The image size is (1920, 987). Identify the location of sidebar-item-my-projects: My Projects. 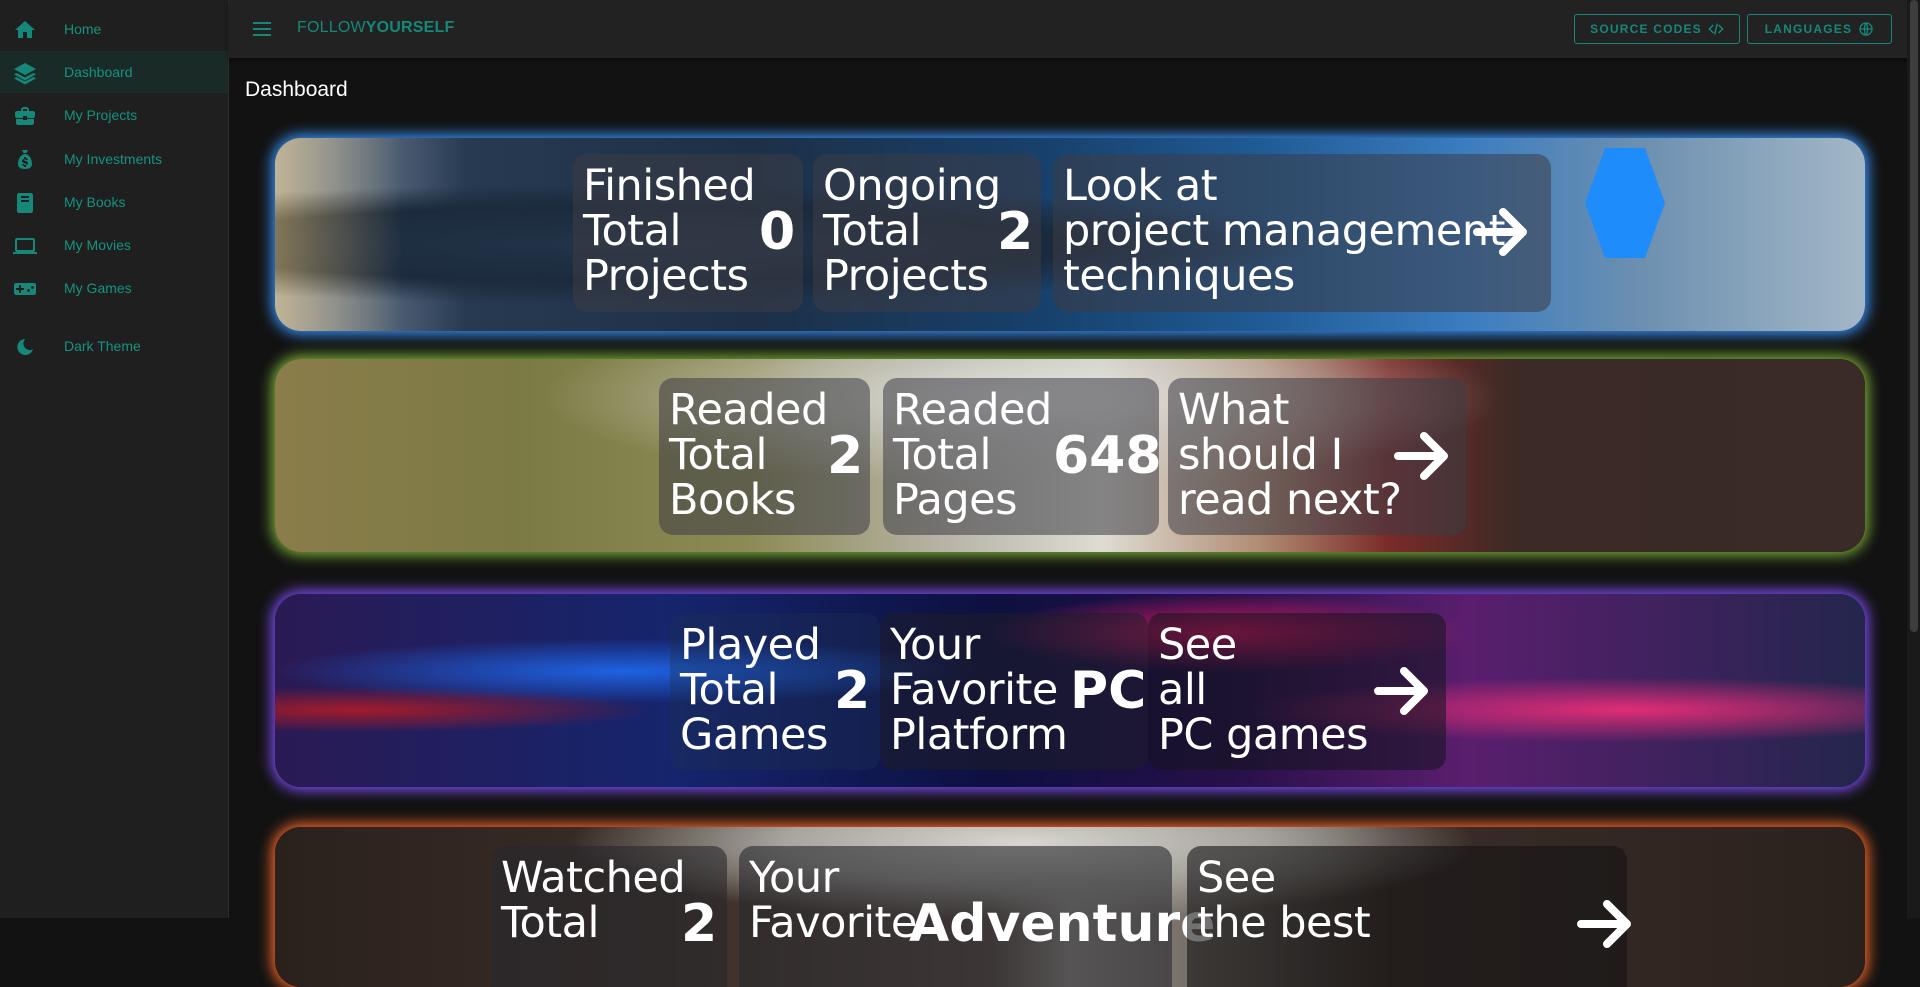
(114, 115).